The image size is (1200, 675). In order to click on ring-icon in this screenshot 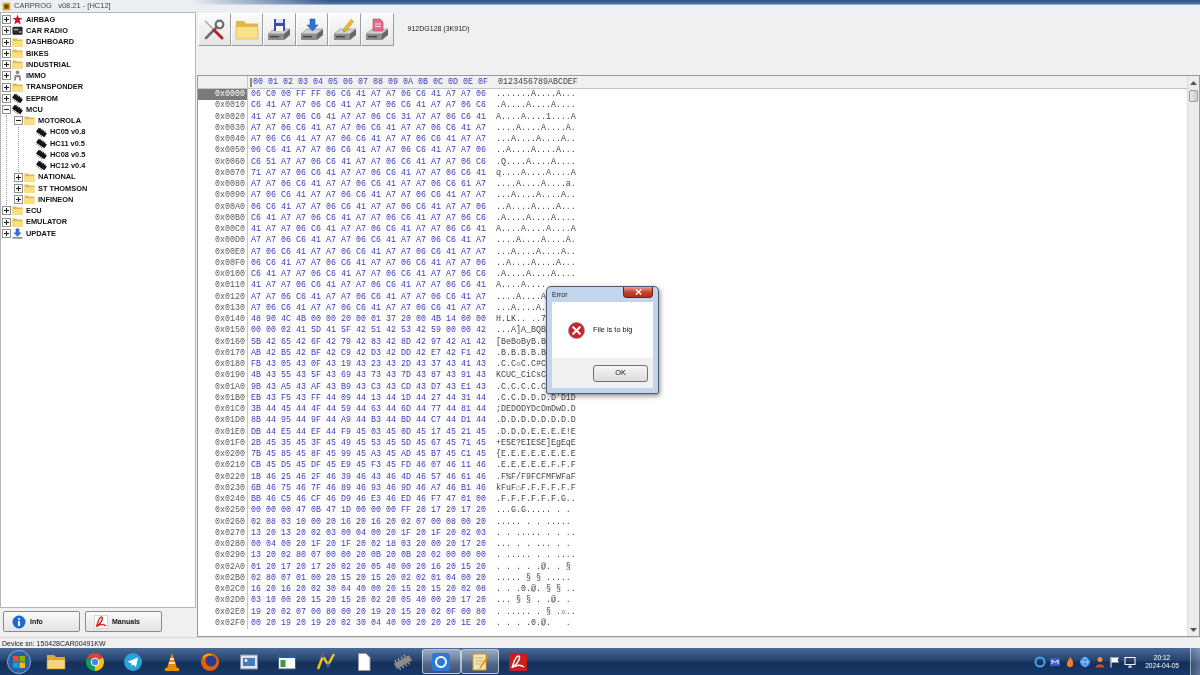, I will do `click(1040, 661)`.